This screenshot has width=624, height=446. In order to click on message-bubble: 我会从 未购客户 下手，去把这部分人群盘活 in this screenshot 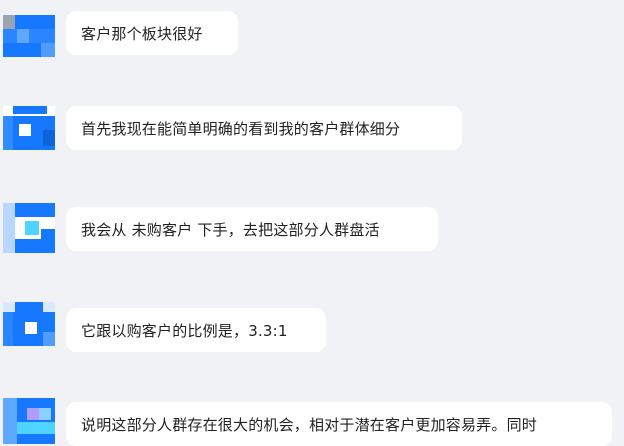, I will do `click(252, 229)`.